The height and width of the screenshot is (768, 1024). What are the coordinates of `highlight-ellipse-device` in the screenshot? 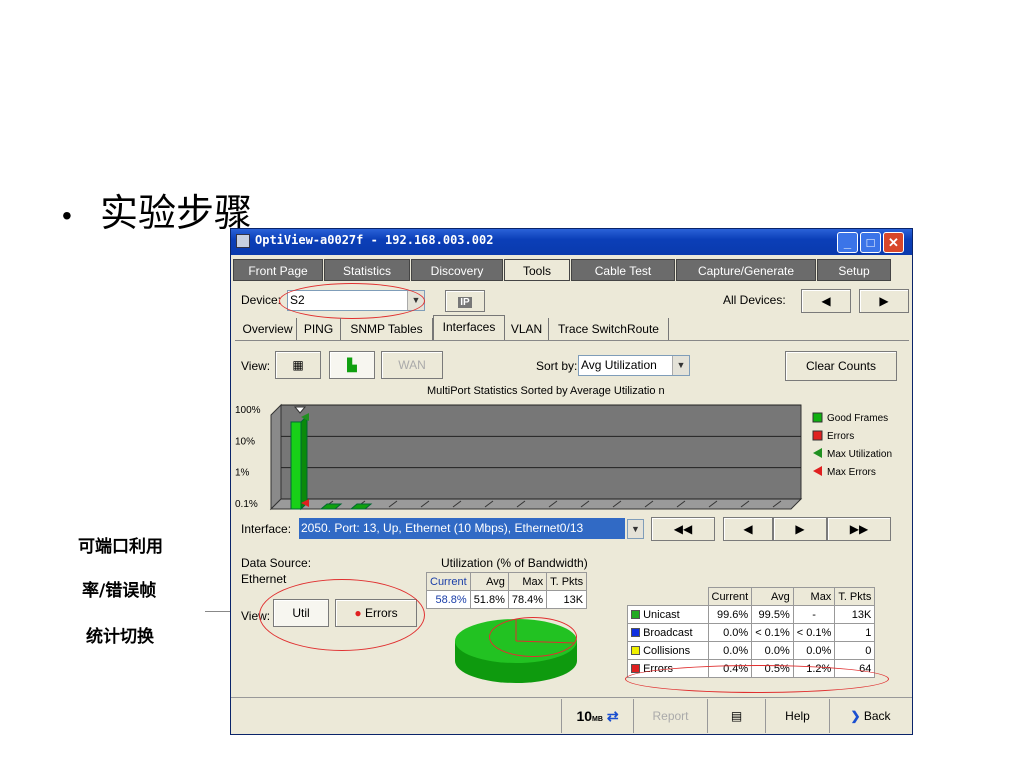 It's located at (352, 301).